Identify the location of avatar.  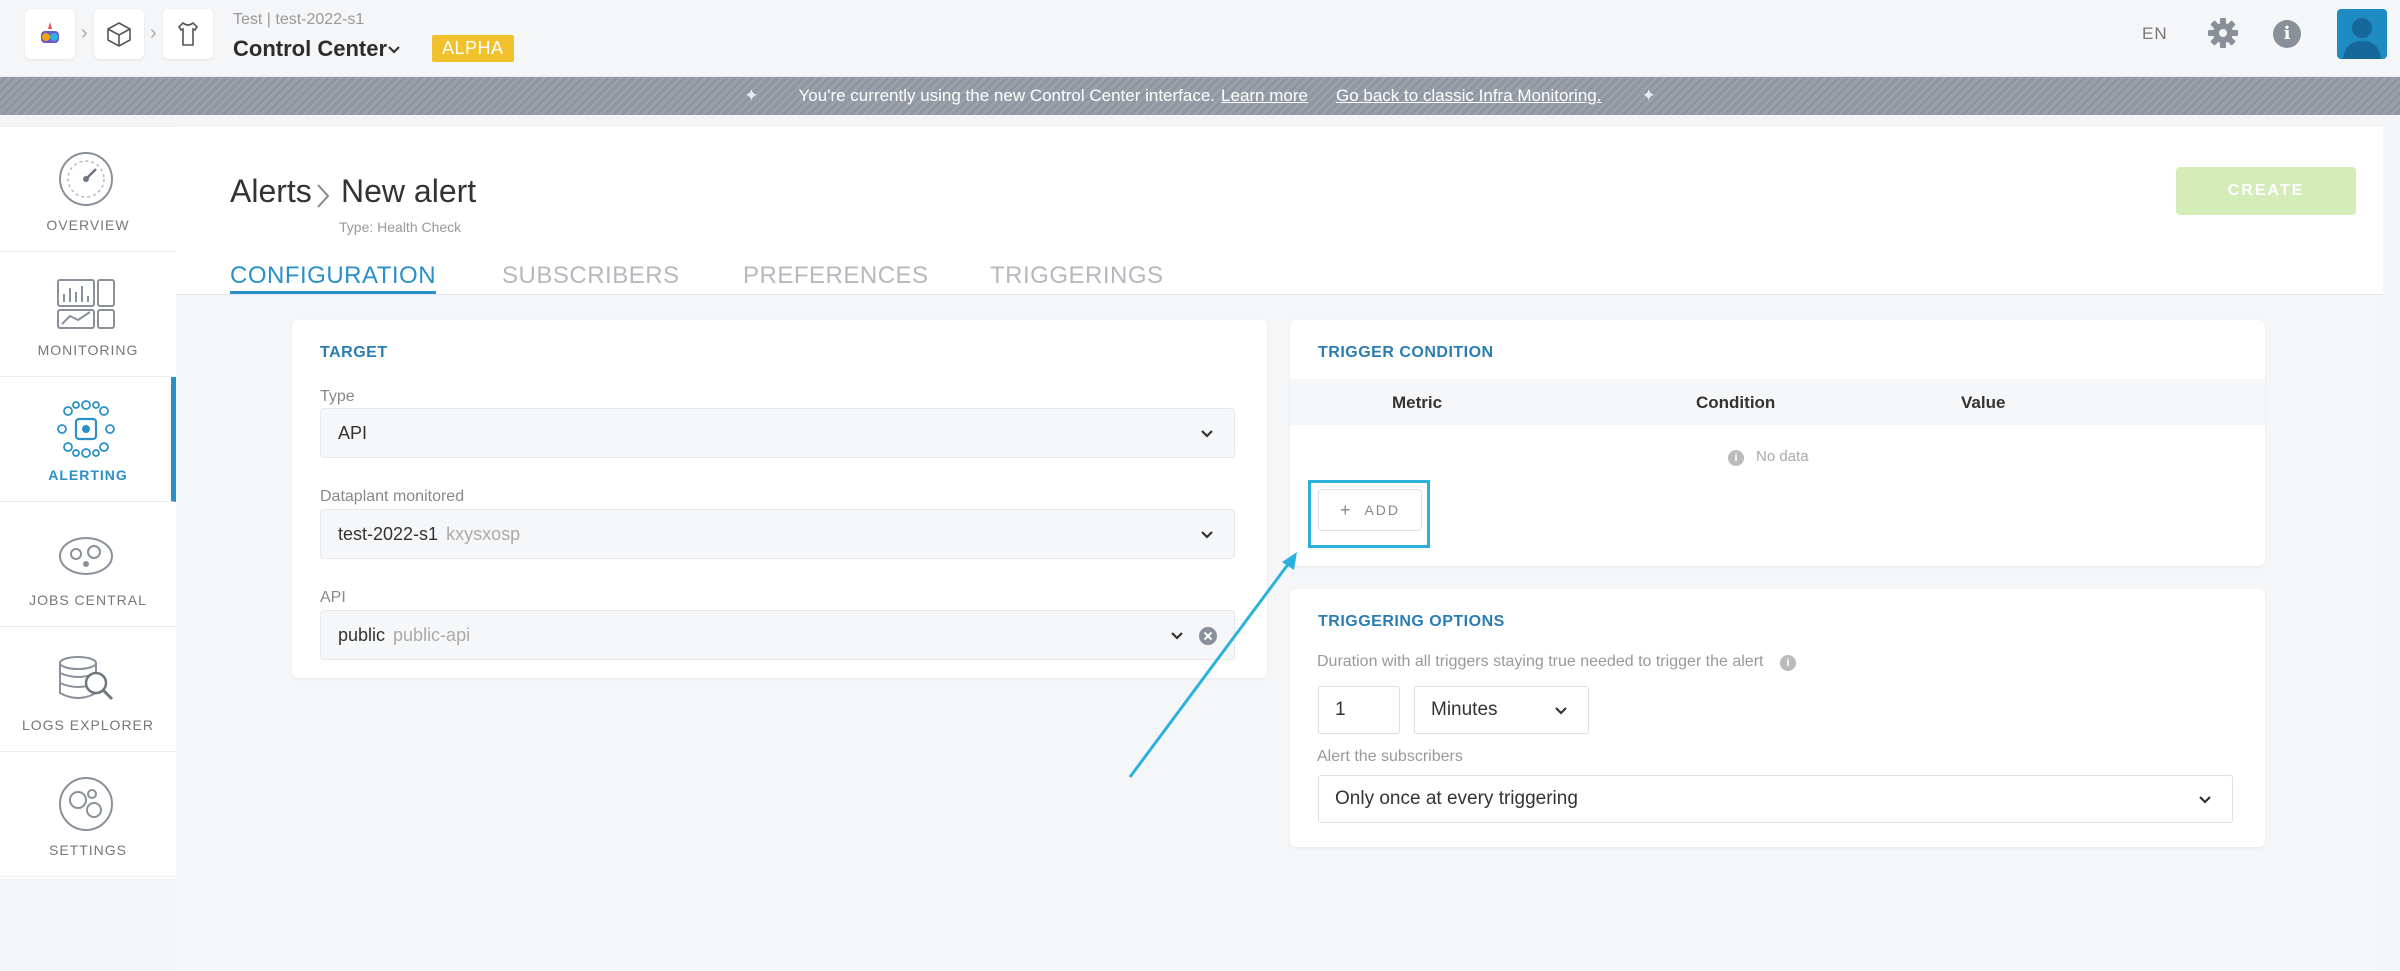
(2362, 34).